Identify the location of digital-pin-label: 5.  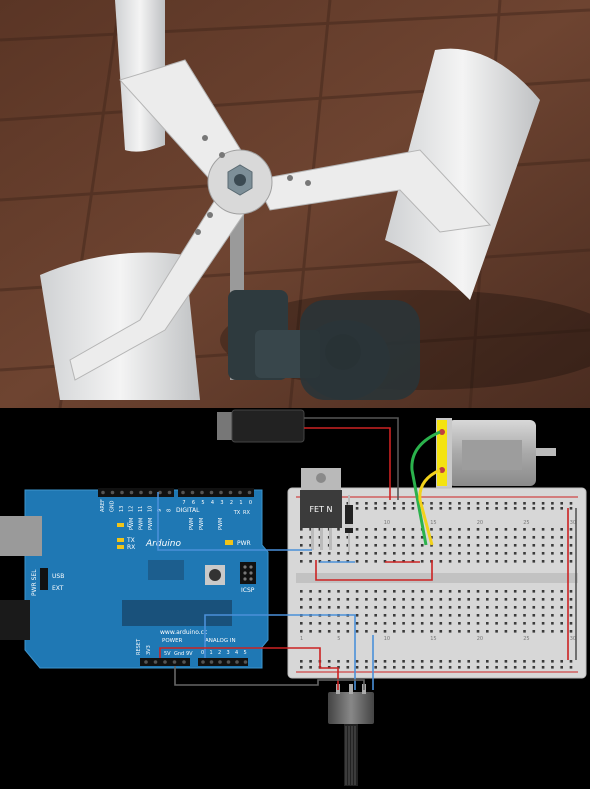
(202, 503).